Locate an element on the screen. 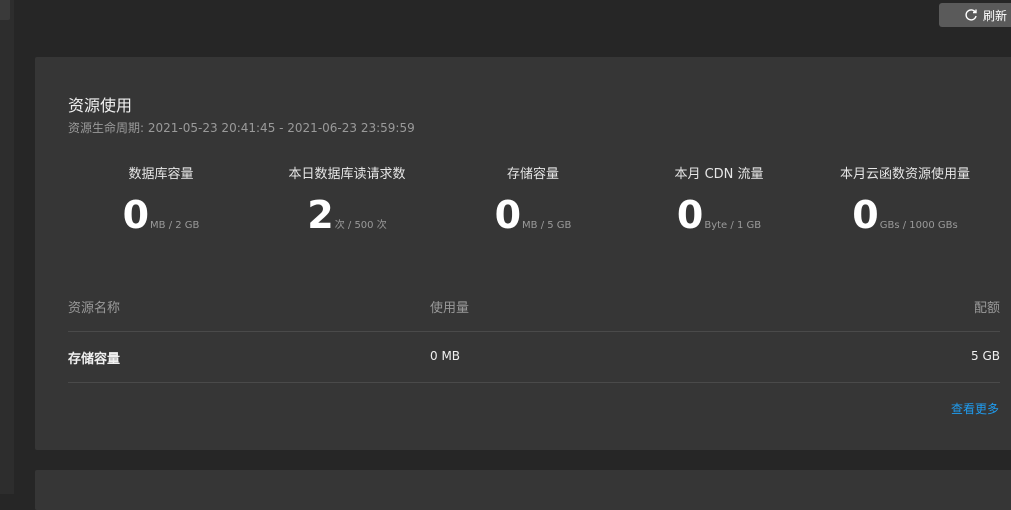  stat-label: 本月云函数资源使用量 is located at coordinates (904, 174).